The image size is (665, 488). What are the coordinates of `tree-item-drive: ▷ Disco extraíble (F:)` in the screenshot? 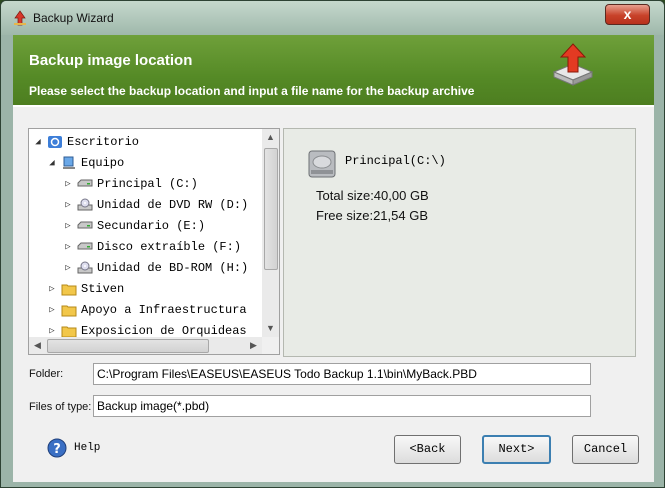 It's located at (152, 247).